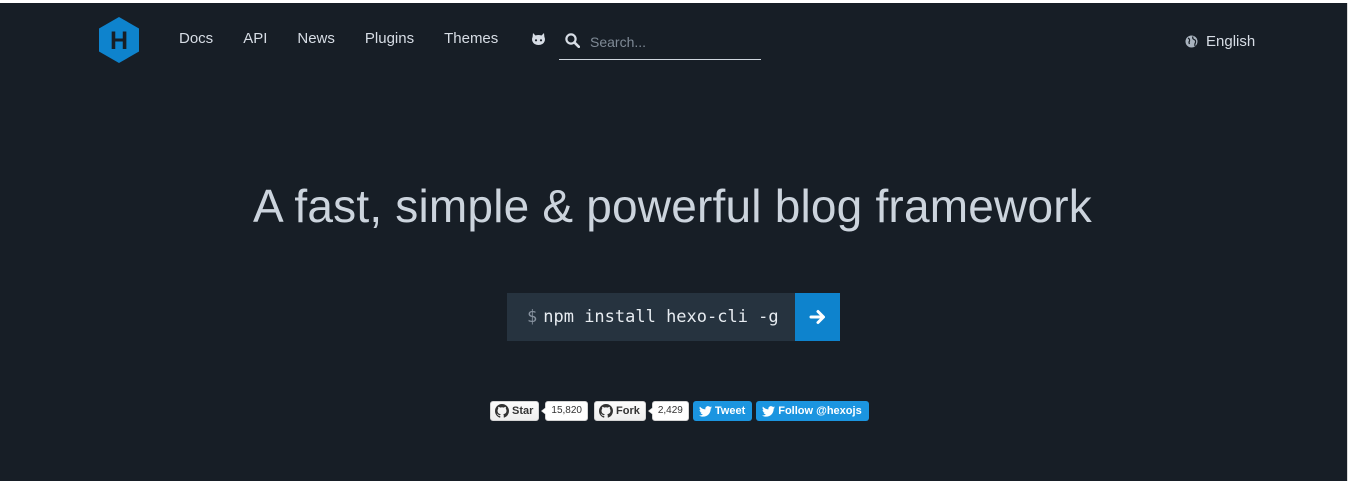 The image size is (1355, 481). What do you see at coordinates (672, 206) in the screenshot?
I see `hero-headline: A fast, simple & powerful blog framework` at bounding box center [672, 206].